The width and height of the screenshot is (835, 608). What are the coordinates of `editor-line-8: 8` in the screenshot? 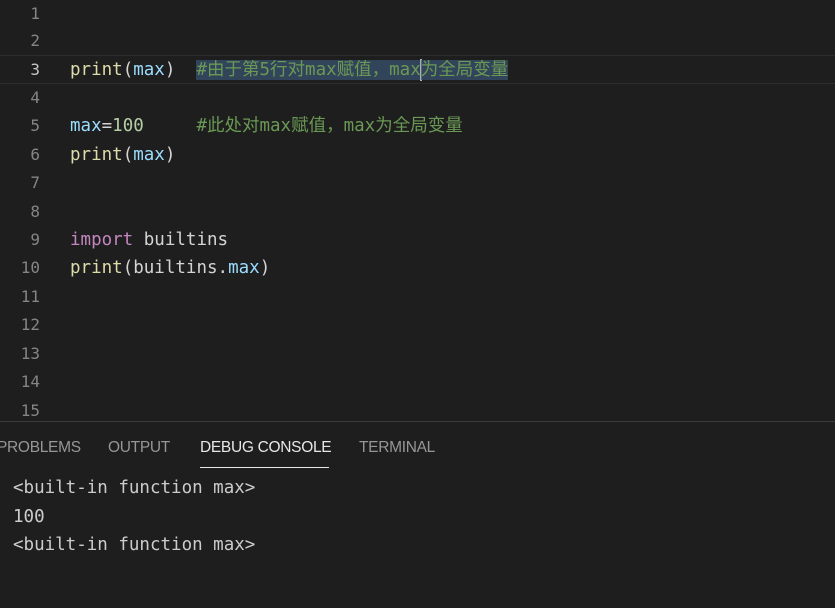 It's located at (417, 212).